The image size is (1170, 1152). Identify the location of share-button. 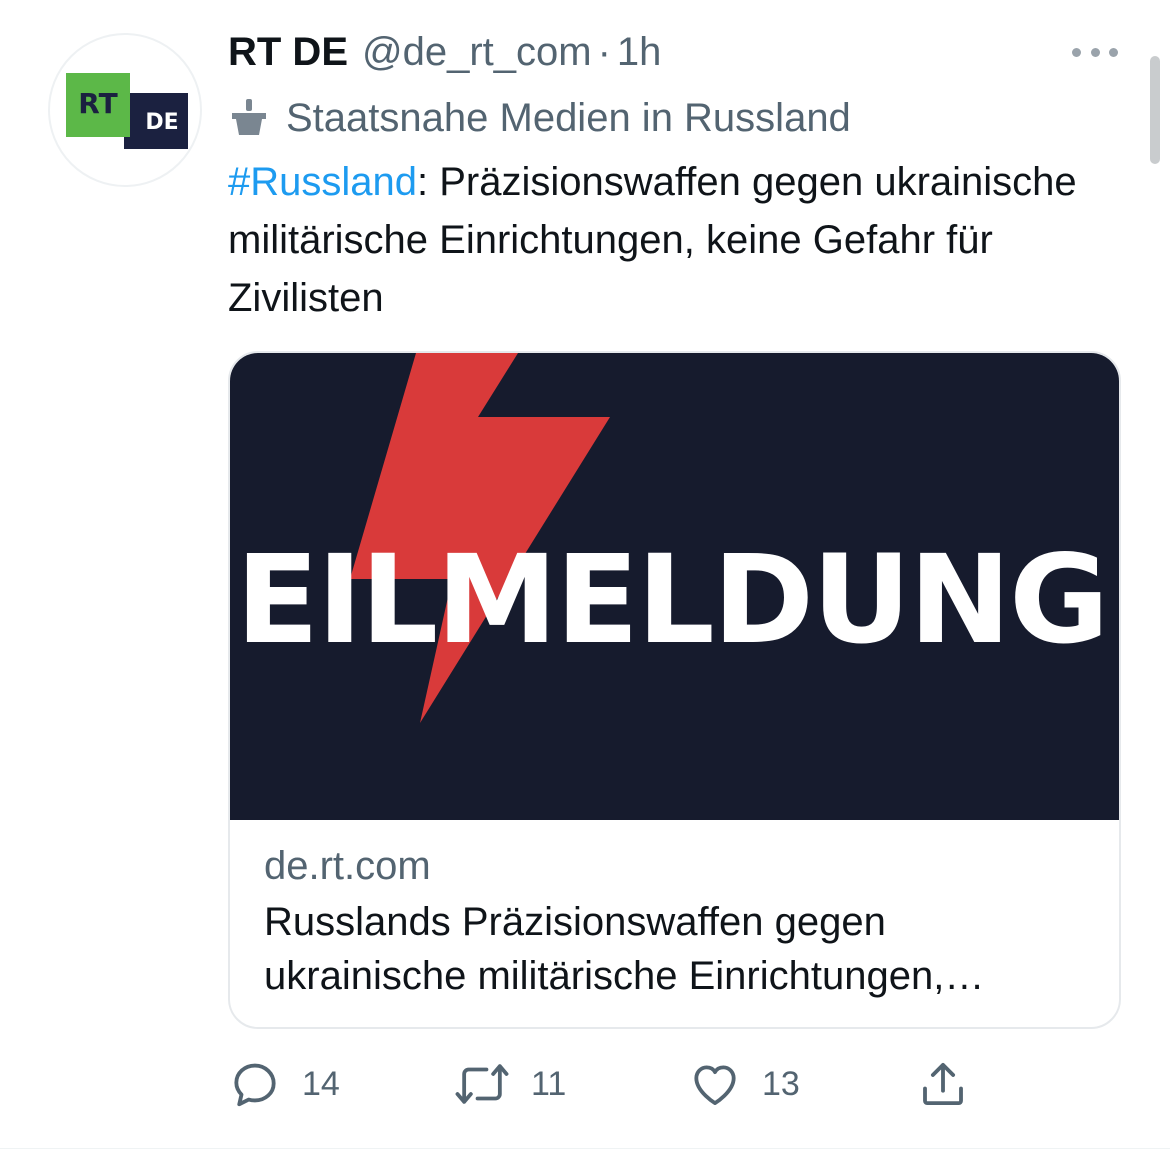
(943, 1084).